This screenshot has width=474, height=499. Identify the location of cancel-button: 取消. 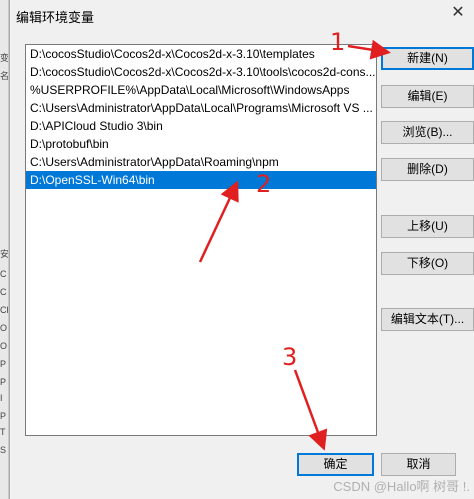
(418, 464).